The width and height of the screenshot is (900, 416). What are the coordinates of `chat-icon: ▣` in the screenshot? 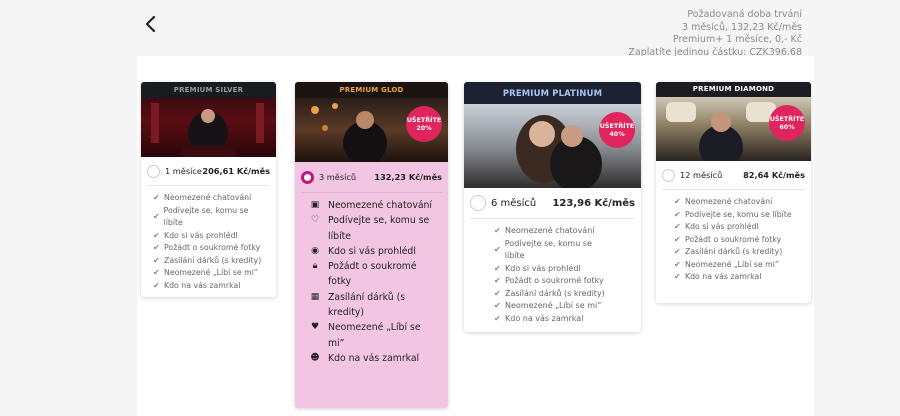 It's located at (315, 205).